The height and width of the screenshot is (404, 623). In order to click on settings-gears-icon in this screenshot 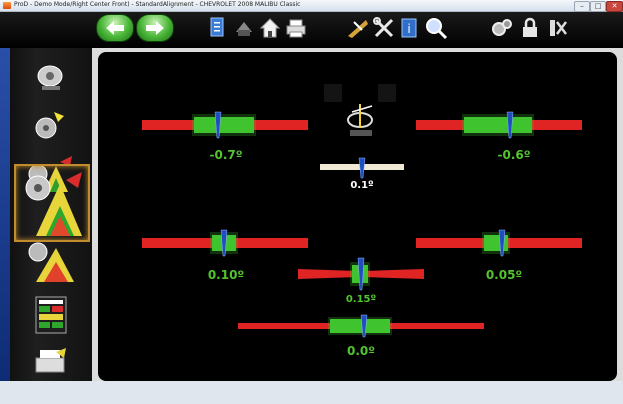, I will do `click(502, 27)`.